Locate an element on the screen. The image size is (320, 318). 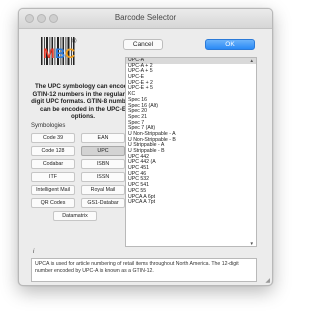
symbology-intelligent-mail-button: Intelligent Mail is located at coordinates (53, 190).